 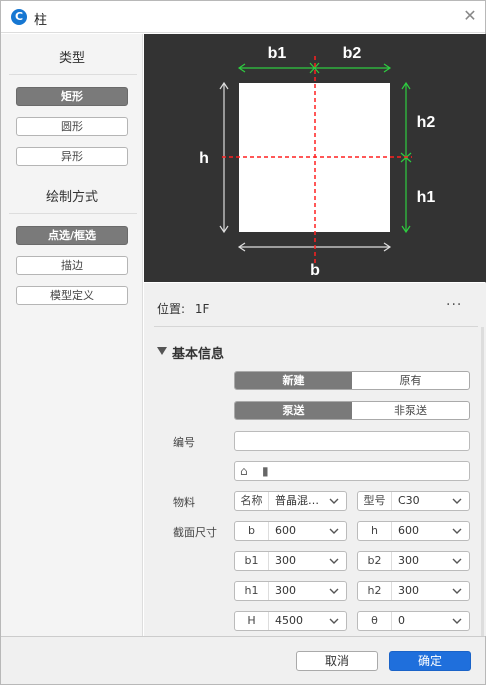 I want to click on dim-key: H, so click(x=252, y=621).